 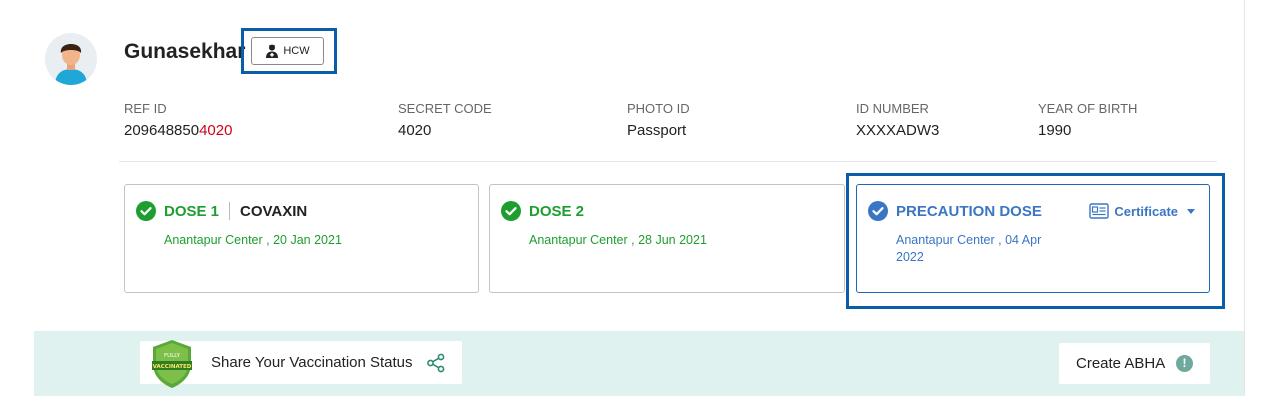 I want to click on ref-id-value: 2096488504020, so click(x=178, y=130).